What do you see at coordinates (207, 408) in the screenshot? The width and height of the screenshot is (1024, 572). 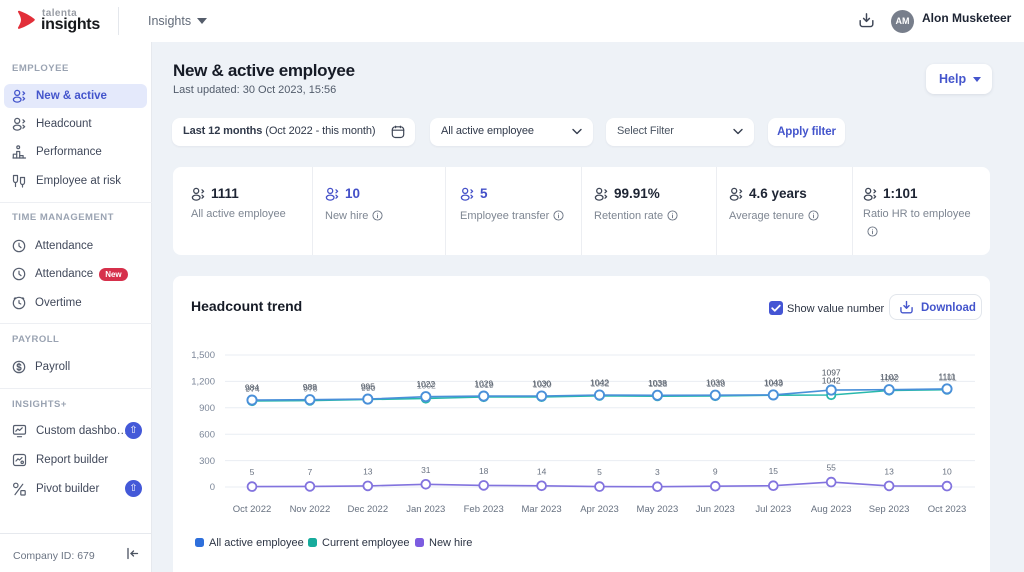 I see `svg-text: 900` at bounding box center [207, 408].